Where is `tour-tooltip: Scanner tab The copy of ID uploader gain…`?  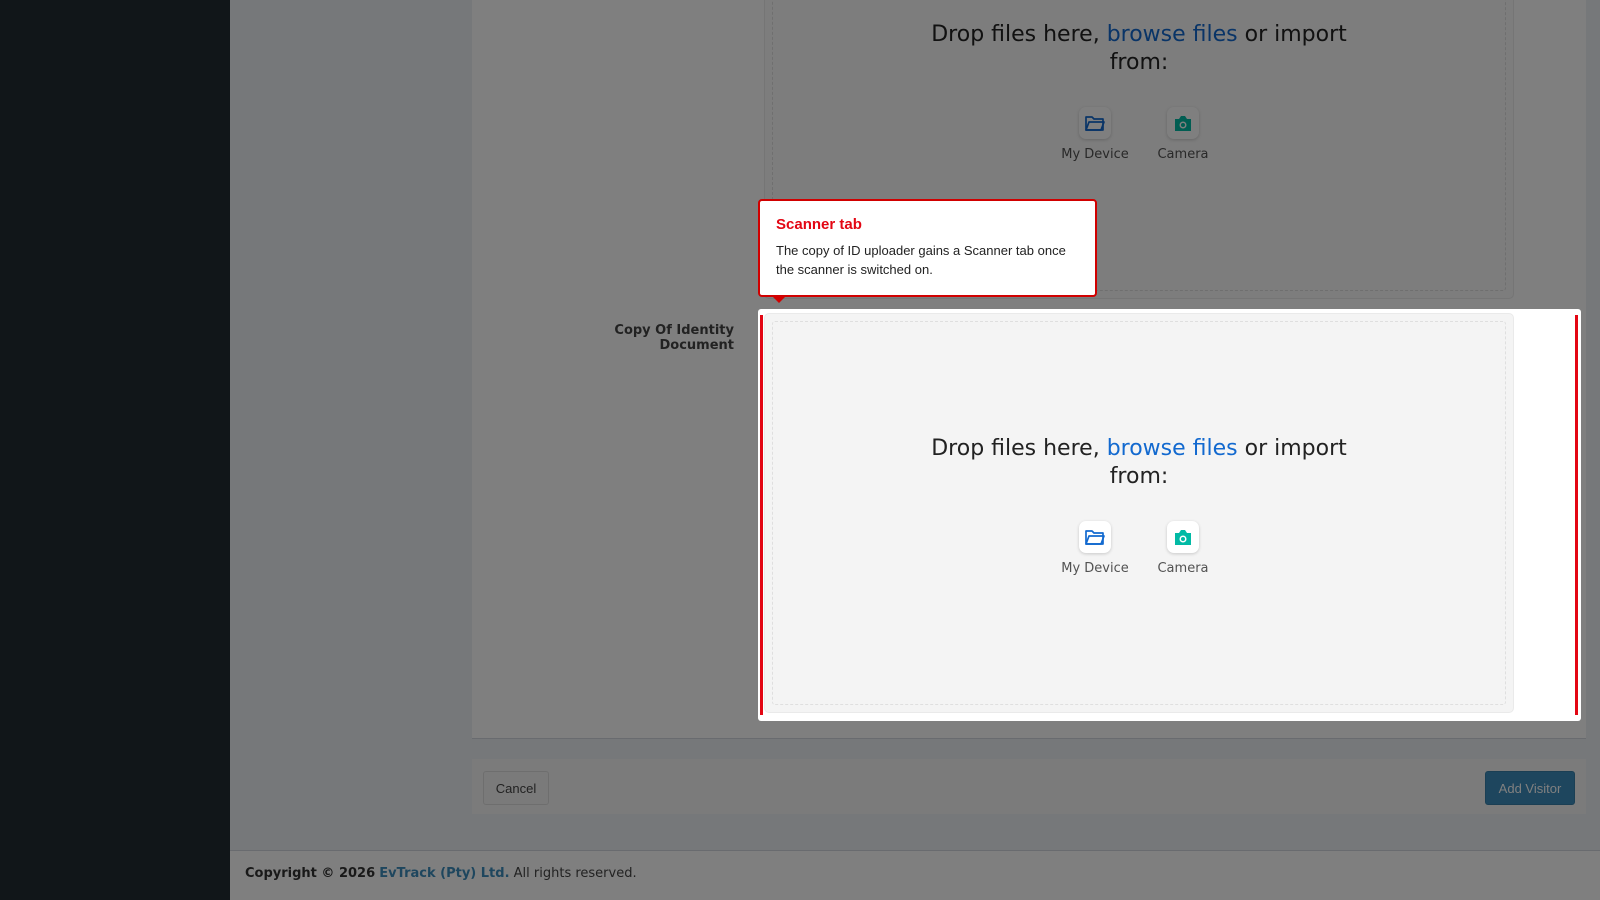
tour-tooltip: Scanner tab The copy of ID uploader gain… is located at coordinates (927, 251).